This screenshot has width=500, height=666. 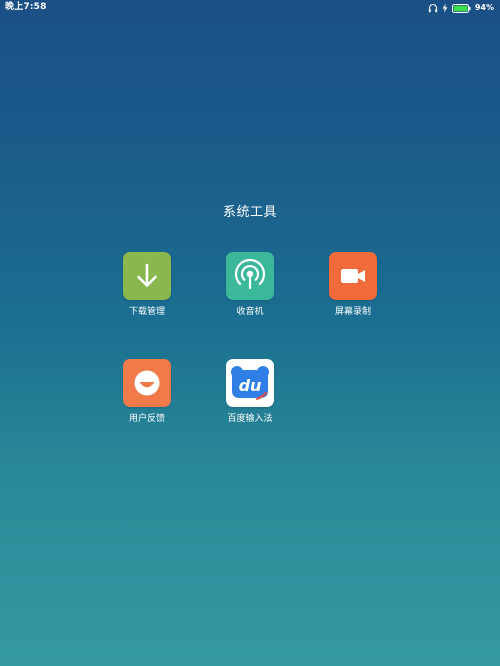 I want to click on app-label: 下载管理, so click(x=146, y=312).